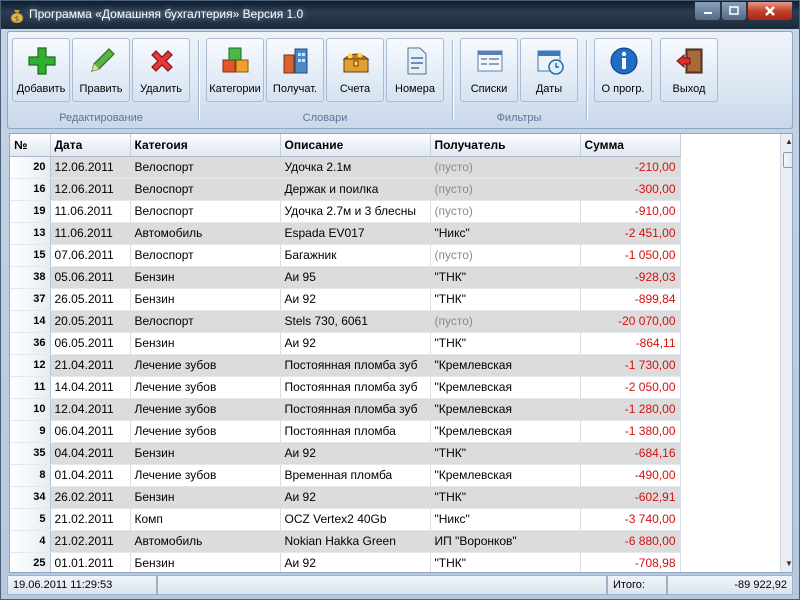 The image size is (800, 600). I want to click on table-row: 38 05.06.2011 Бензин Аи 95 "ТНК" -928,03, so click(345, 277).